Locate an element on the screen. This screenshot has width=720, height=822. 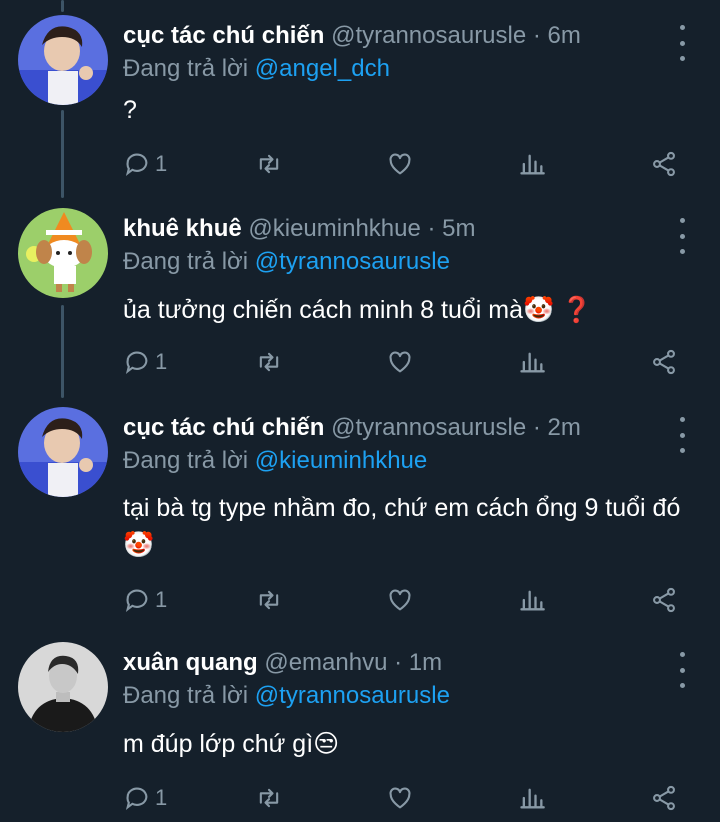
replying-to: Đang trả lời @angel_dch is located at coordinates (256, 69).